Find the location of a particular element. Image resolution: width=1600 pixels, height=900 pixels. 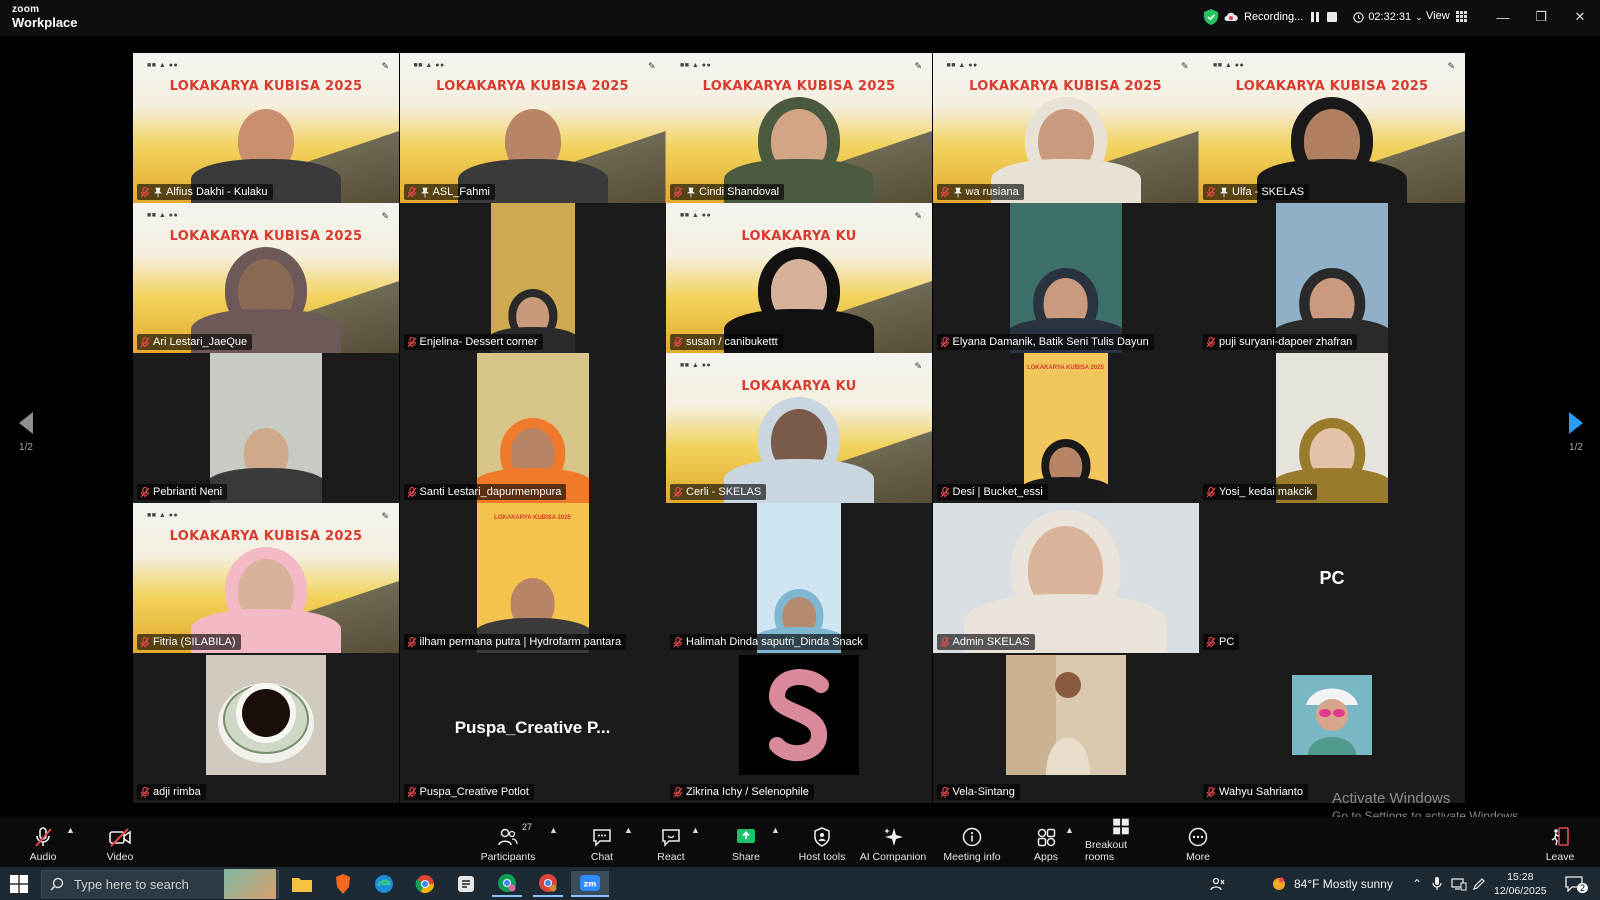

ai-sparkle-icon is located at coordinates (893, 837).